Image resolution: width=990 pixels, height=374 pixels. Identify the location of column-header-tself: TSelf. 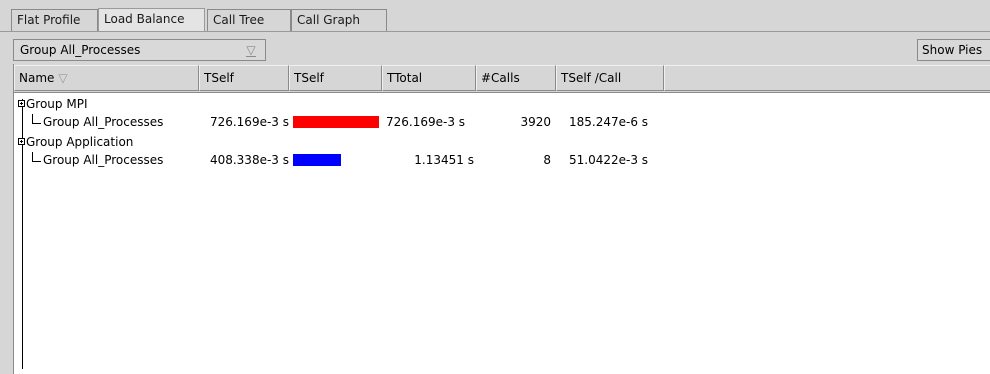
(244, 78).